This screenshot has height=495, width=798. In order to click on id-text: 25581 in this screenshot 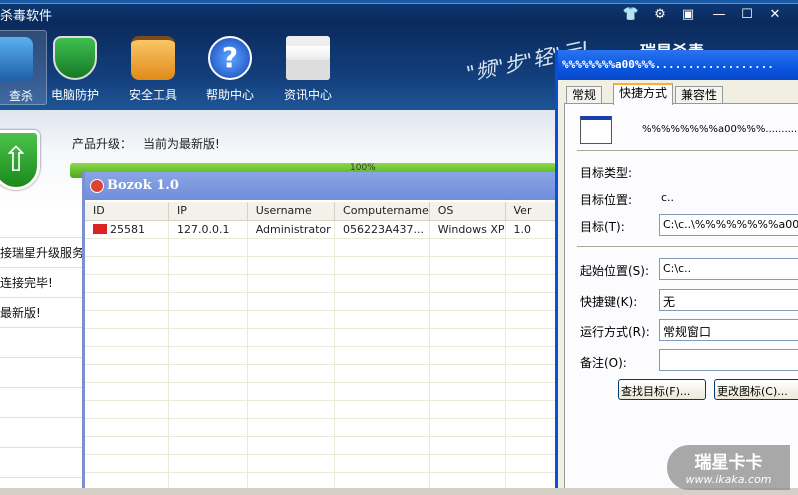, I will do `click(127, 229)`.